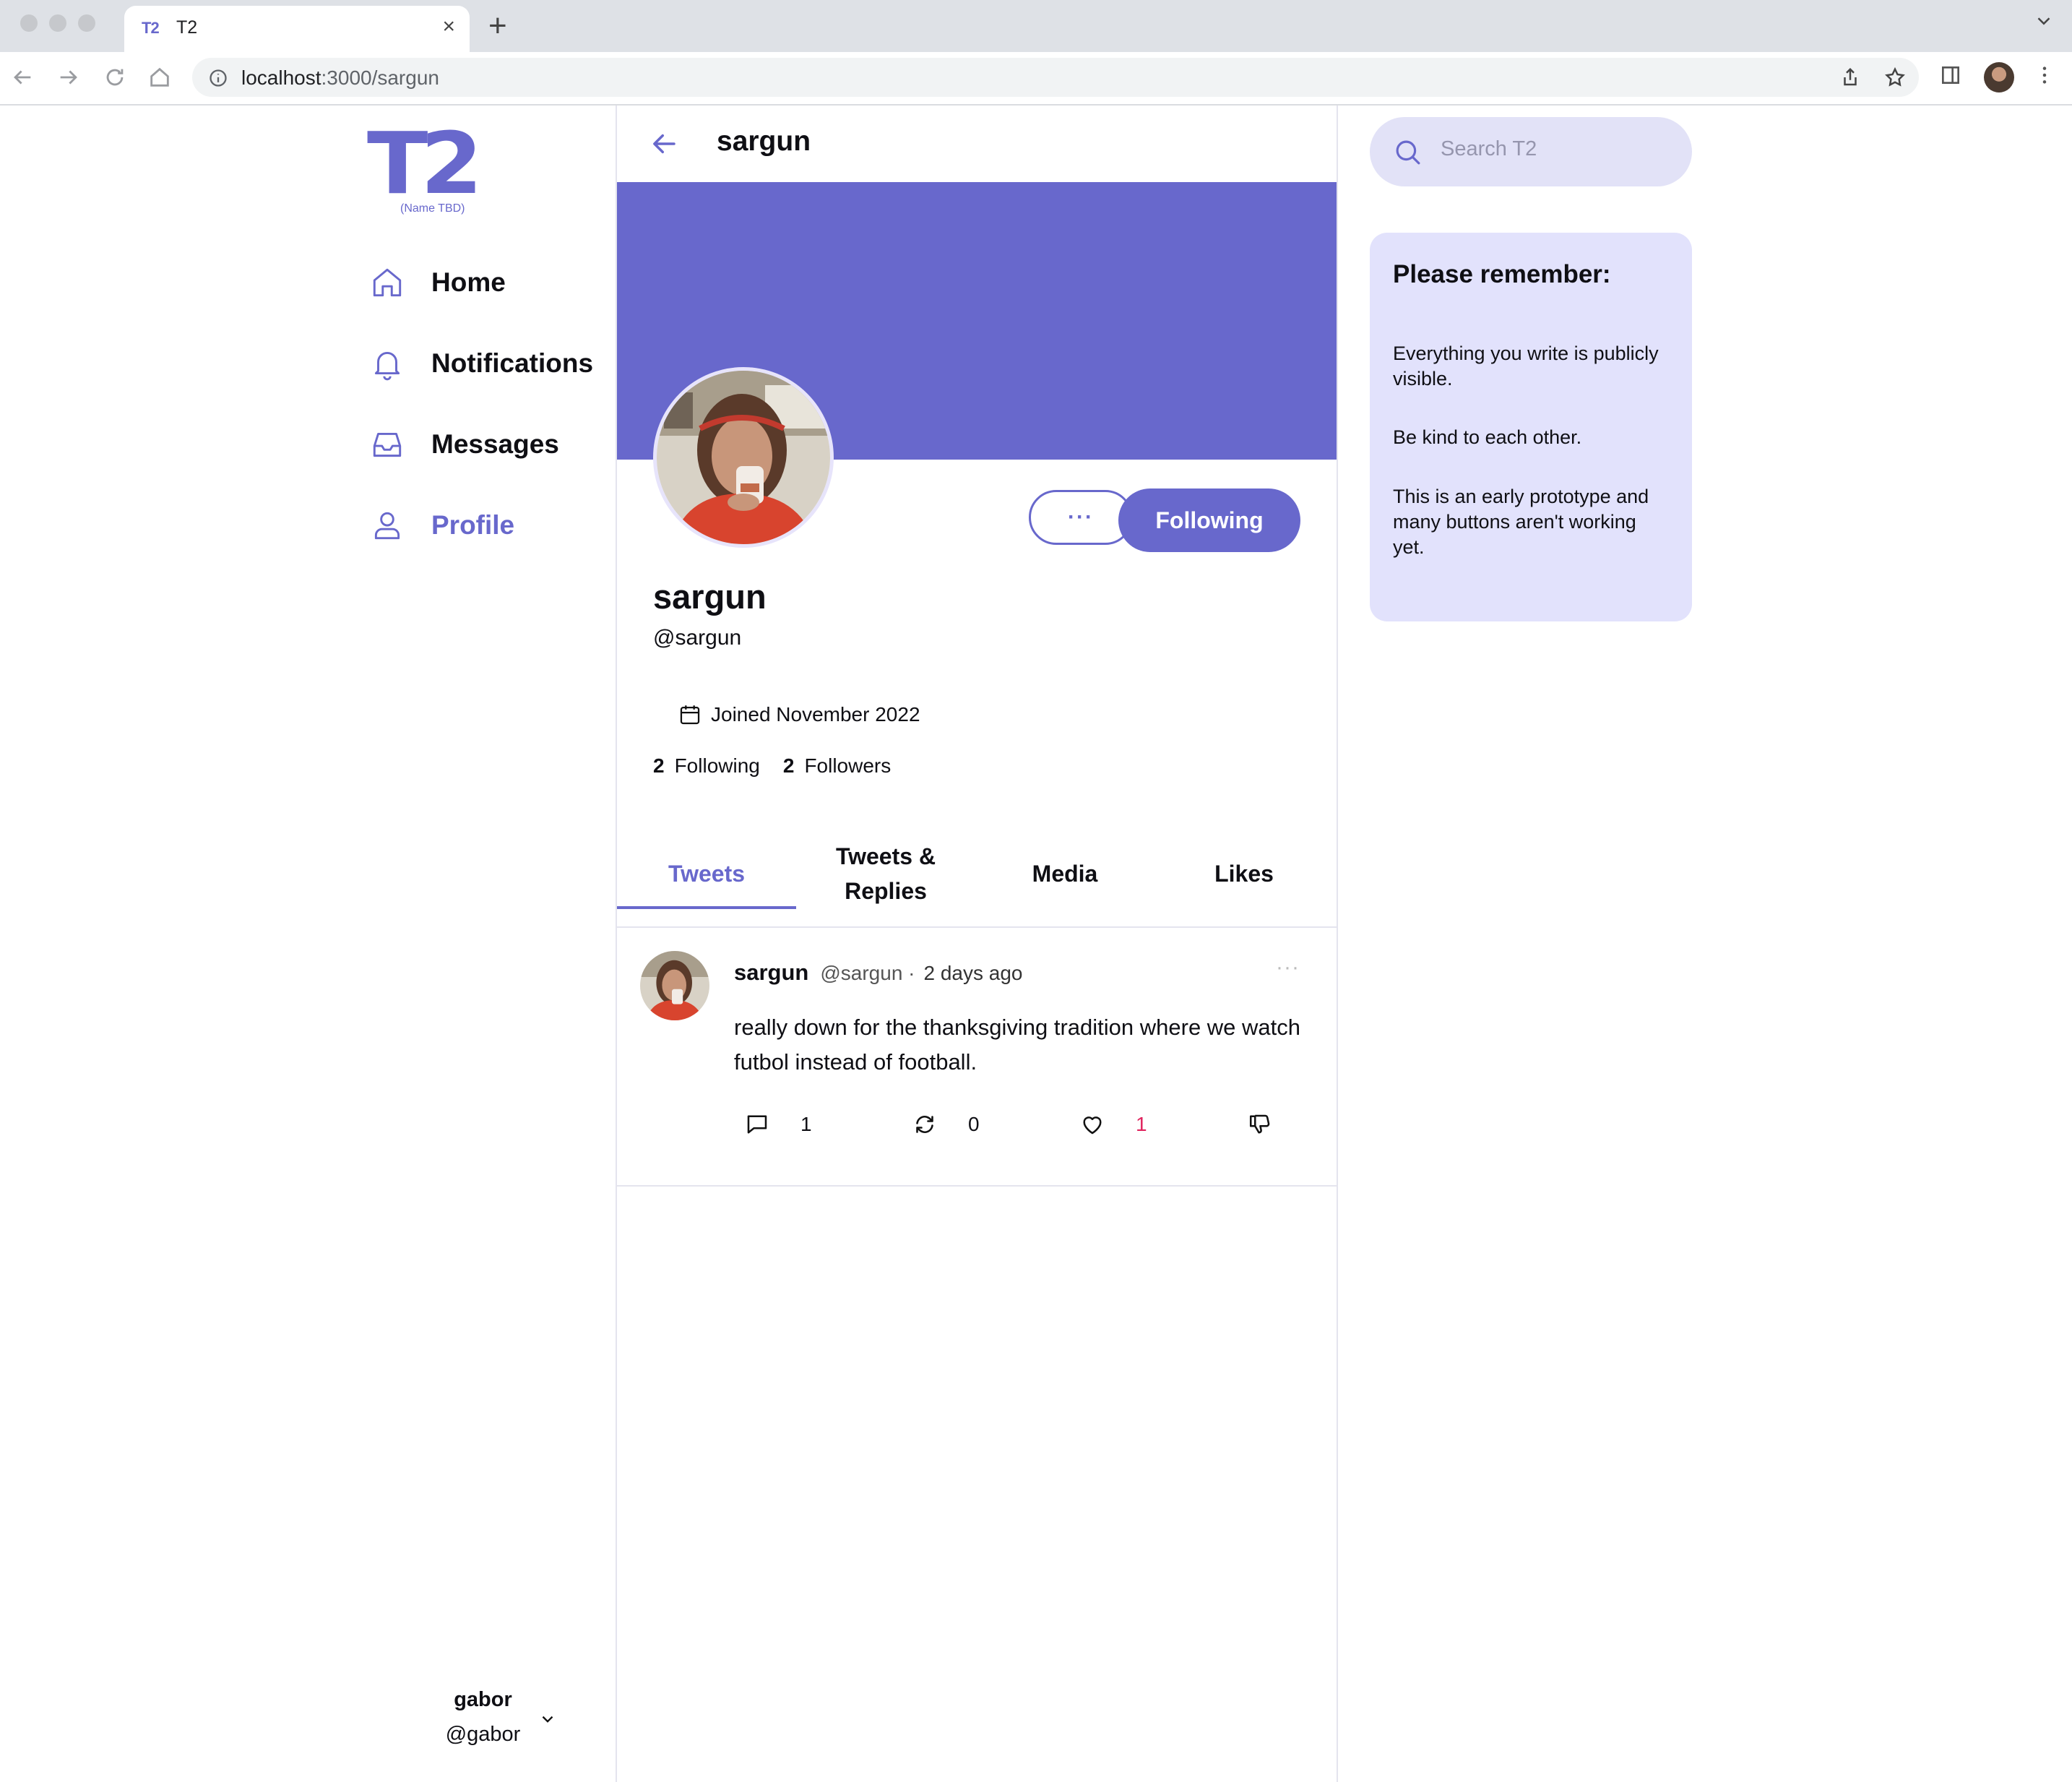 This screenshot has height=1782, width=2072. Describe the element at coordinates (22, 77) in the screenshot. I see `back-nav-icon` at that location.